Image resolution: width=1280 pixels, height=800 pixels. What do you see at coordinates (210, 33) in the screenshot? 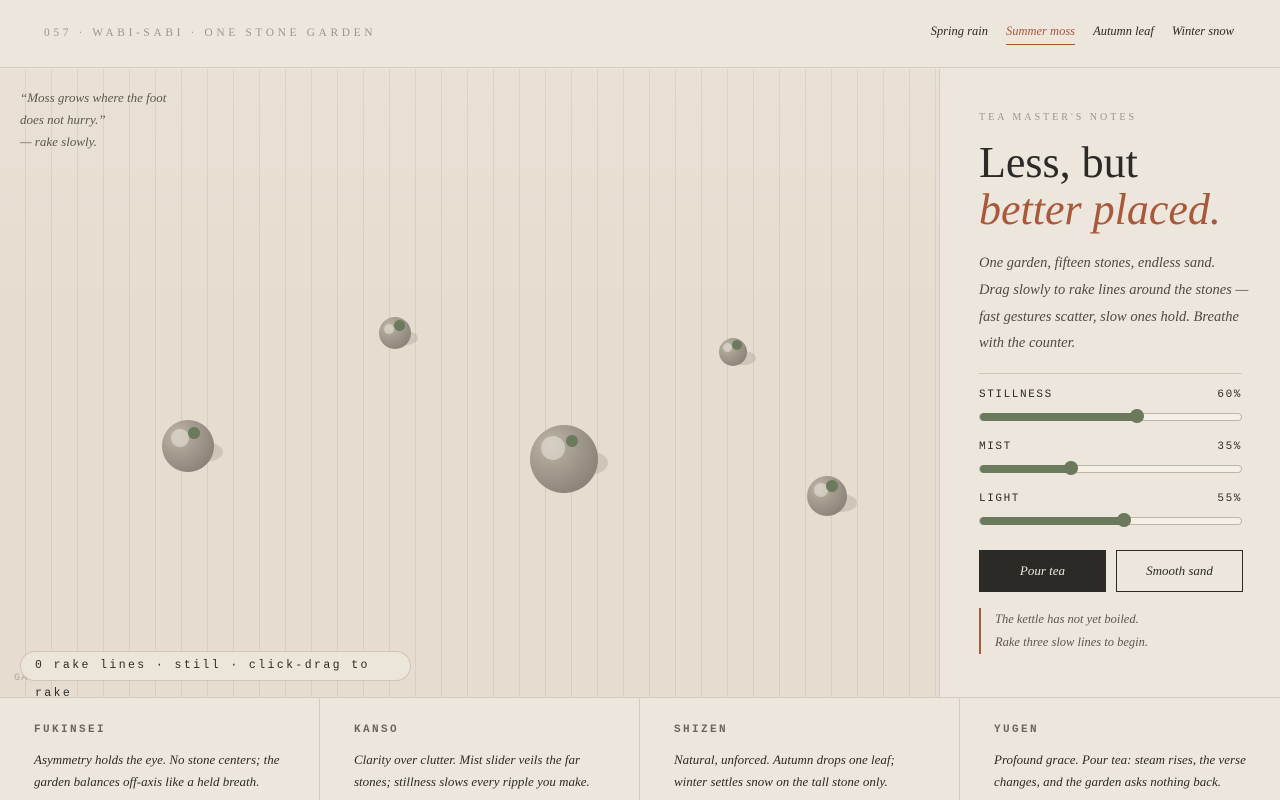
I see `brand-title: 057 · WABI-SABI · ONE STONE GARDEN` at bounding box center [210, 33].